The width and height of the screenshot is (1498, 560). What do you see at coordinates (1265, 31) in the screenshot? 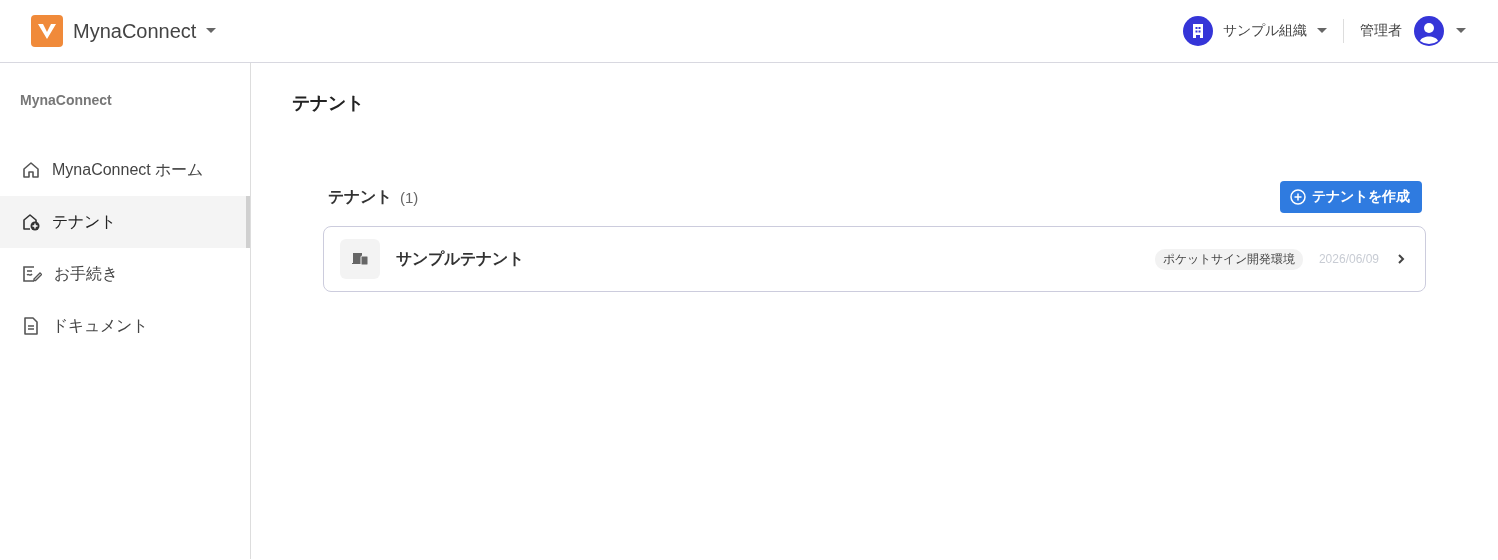
I see `organization-name: サンプル組織` at bounding box center [1265, 31].